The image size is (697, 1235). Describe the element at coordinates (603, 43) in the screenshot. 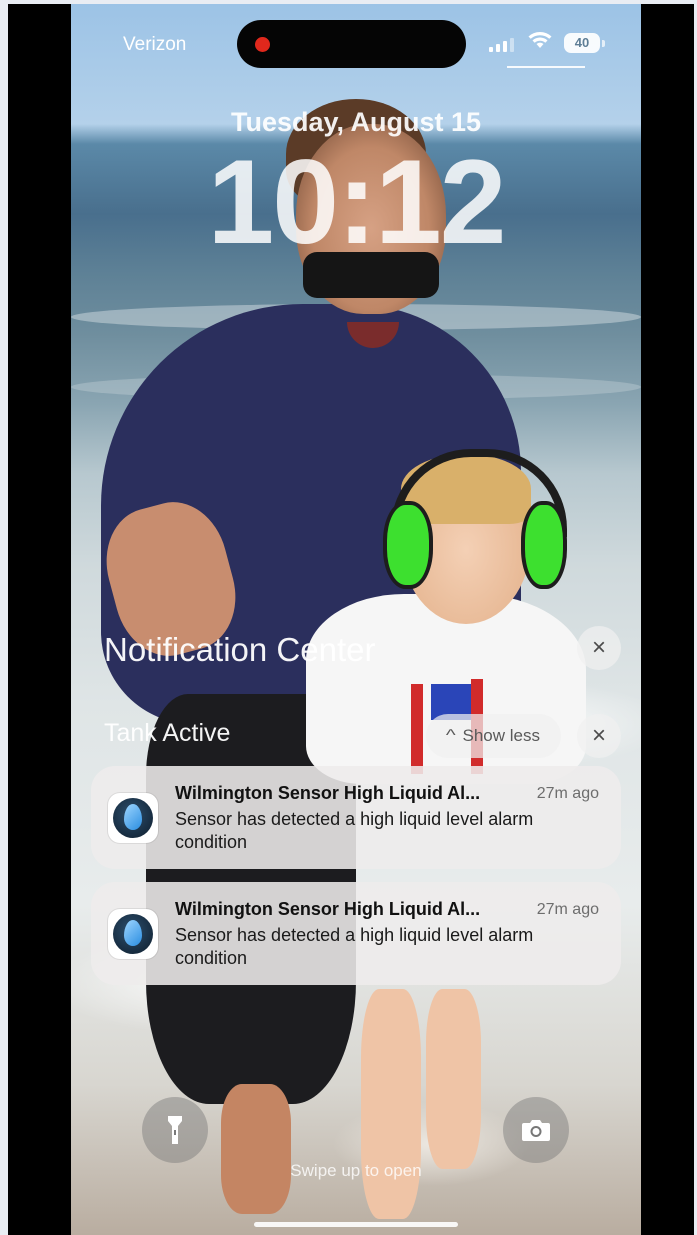

I see `battery-tip` at that location.